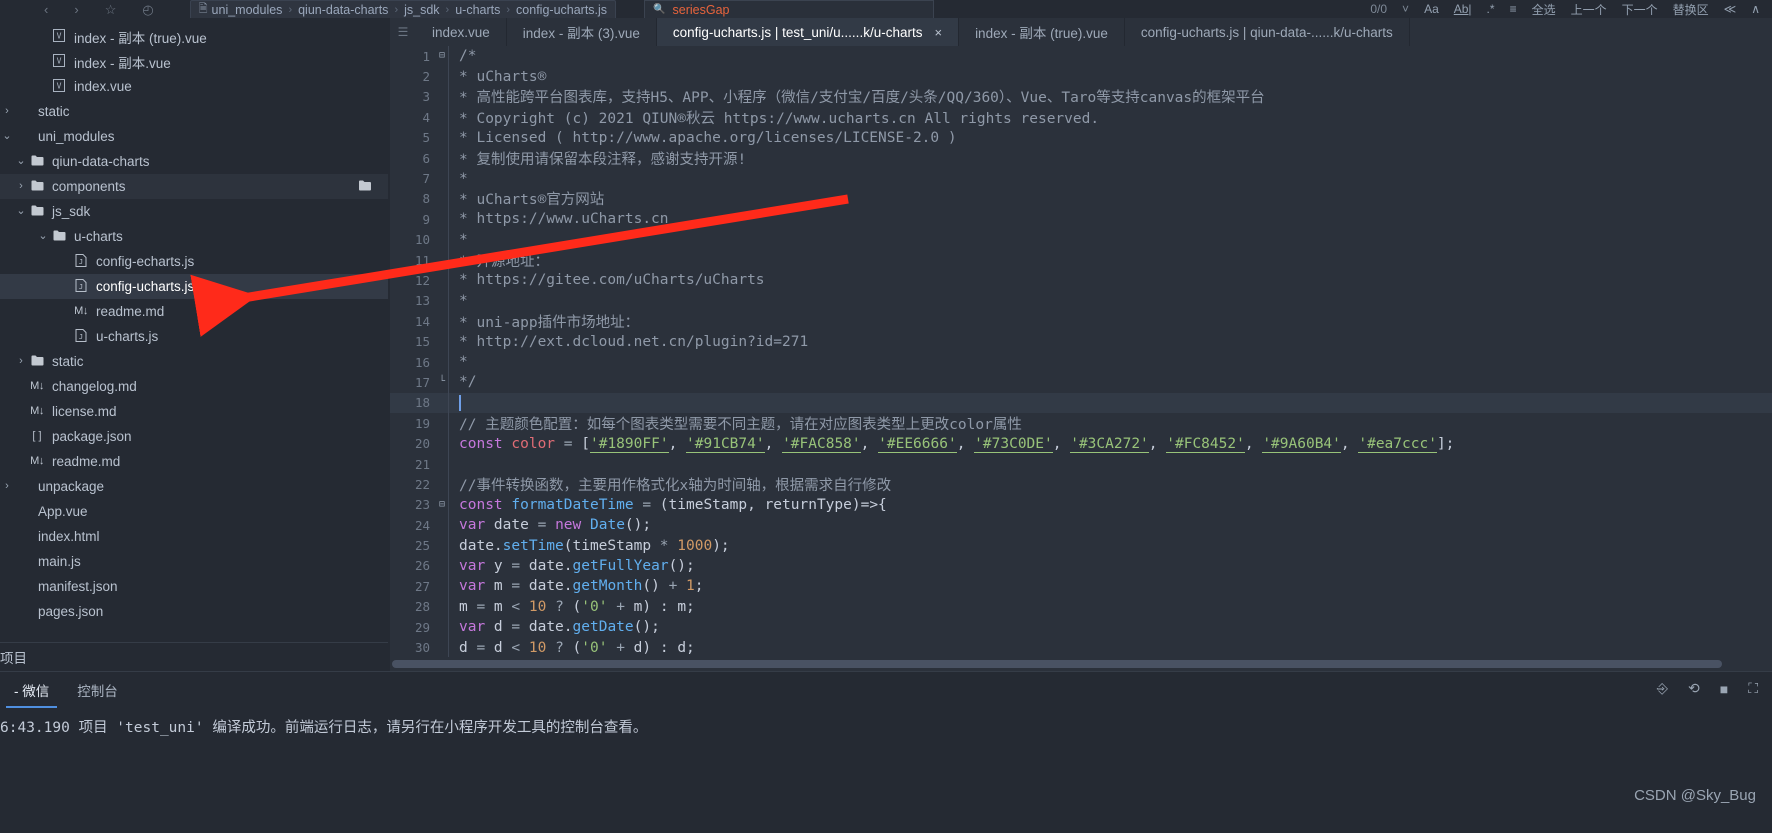 The width and height of the screenshot is (1772, 833). Describe the element at coordinates (194, 36) in the screenshot. I see `tree-item-index-true-vue: Vindex - 副本 (true).vue` at that location.